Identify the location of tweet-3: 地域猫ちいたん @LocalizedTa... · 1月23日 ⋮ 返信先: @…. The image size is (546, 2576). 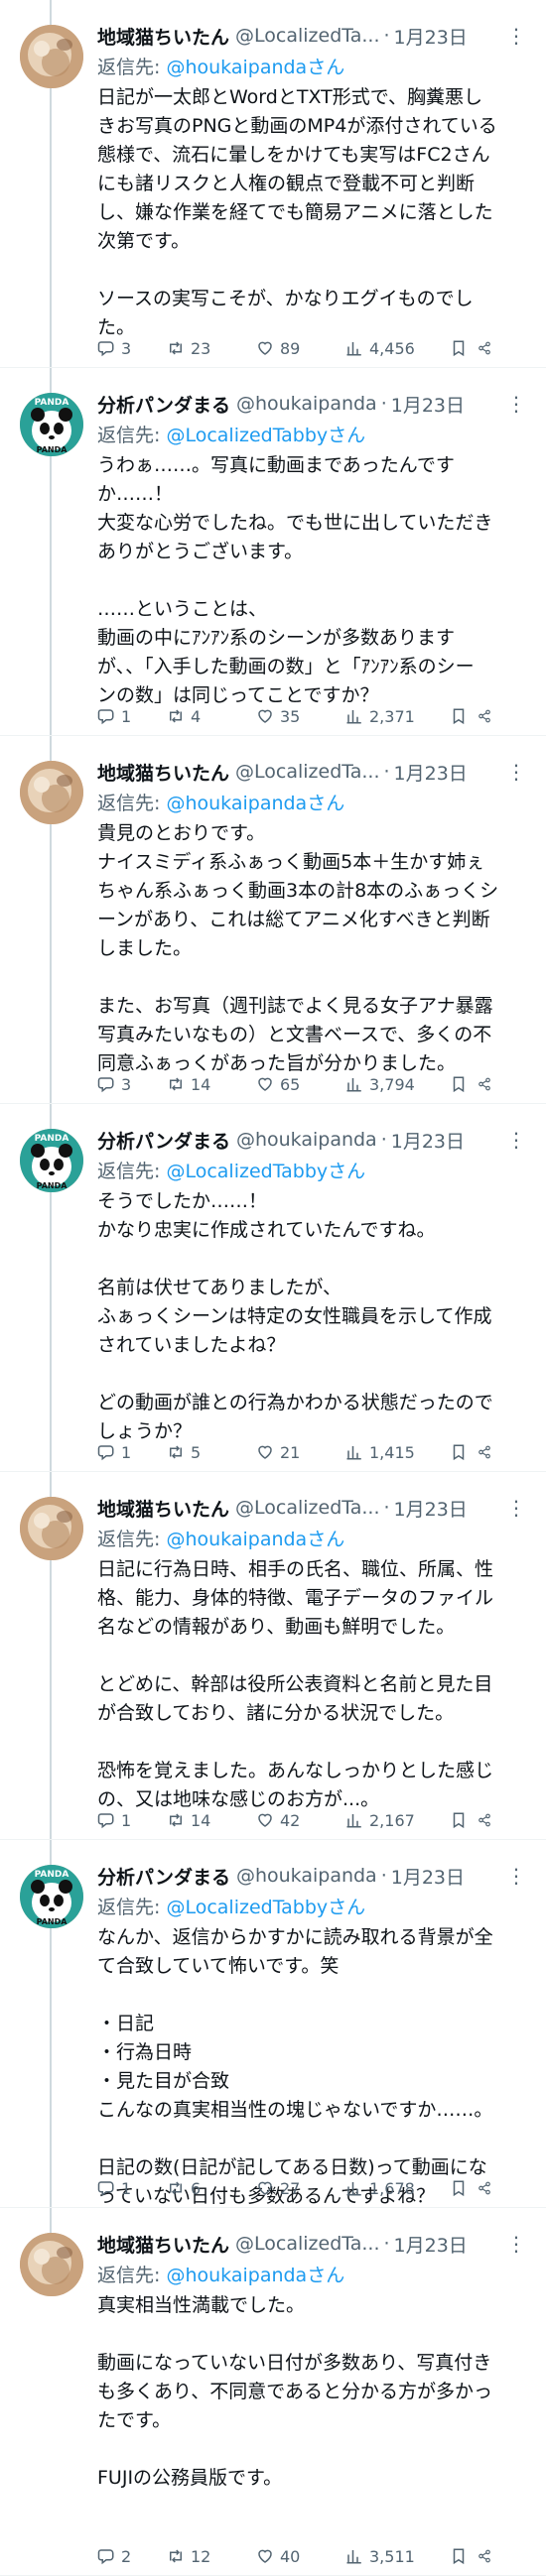
(273, 920).